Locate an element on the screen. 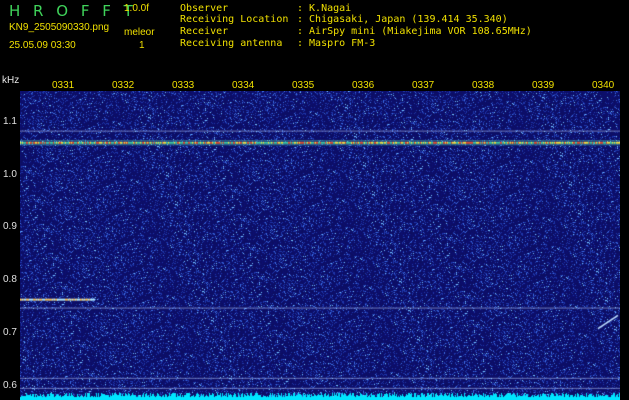 The height and width of the screenshot is (400, 629). version-label: 1.0.0f is located at coordinates (137, 8).